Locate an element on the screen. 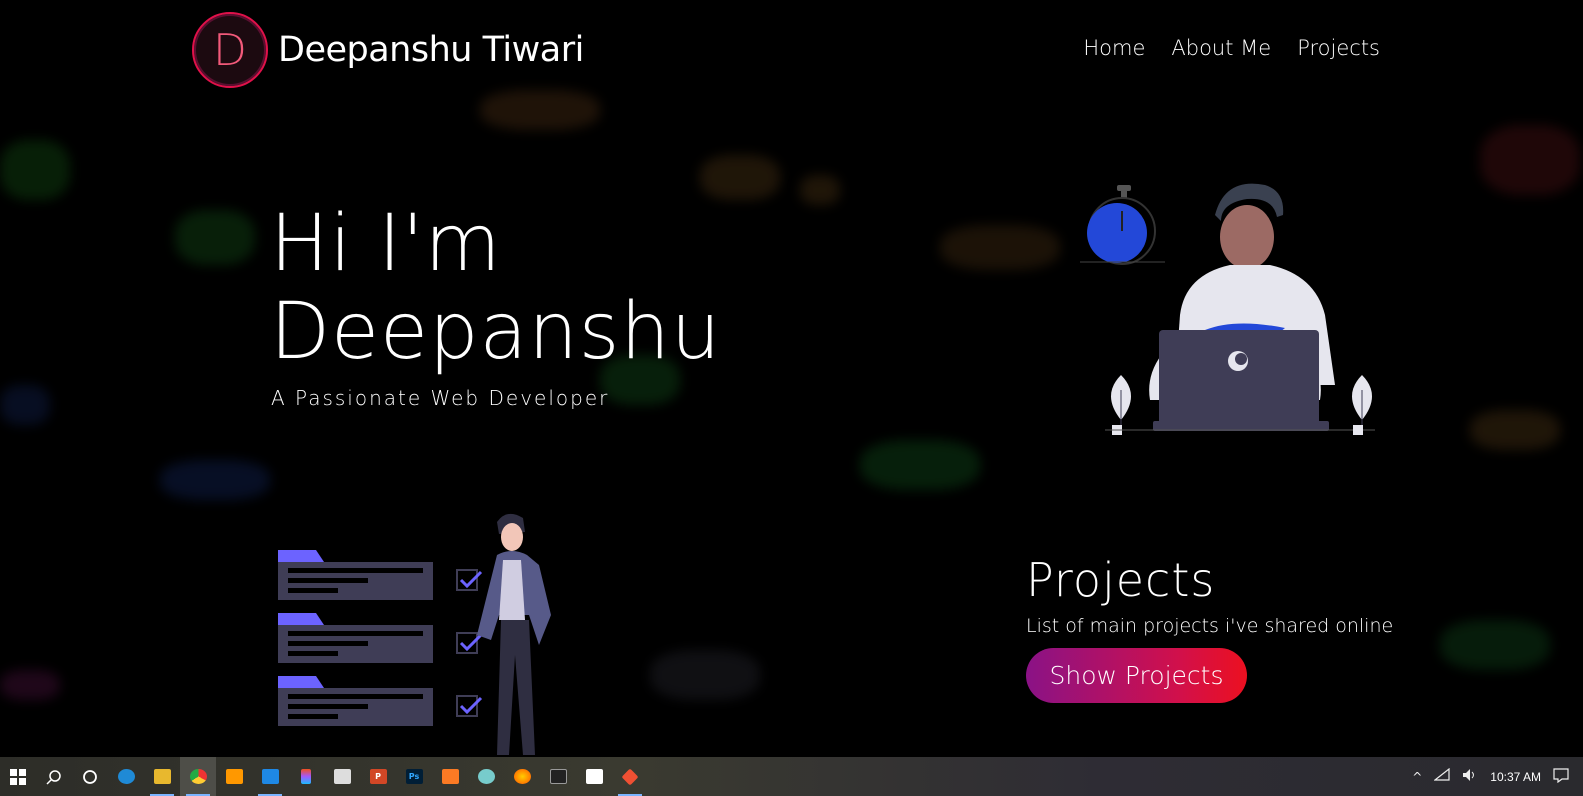 The image size is (1583, 796). standing-person-figure is located at coordinates (514, 634).